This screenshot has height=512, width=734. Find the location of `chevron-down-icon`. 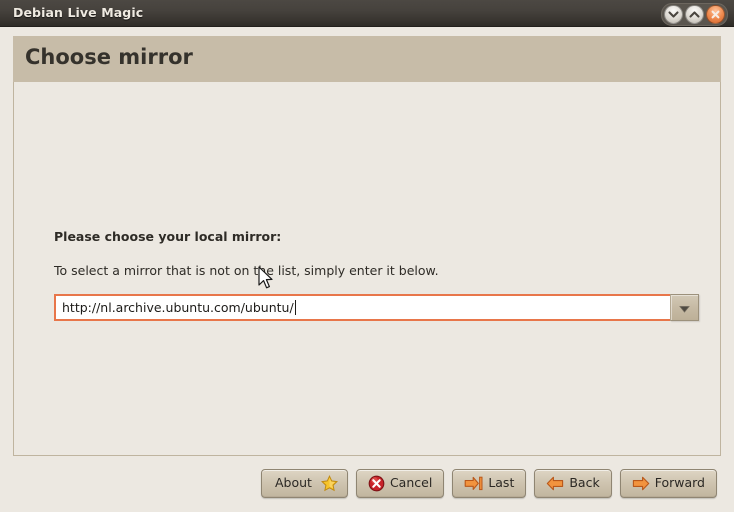

chevron-down-icon is located at coordinates (673, 14).